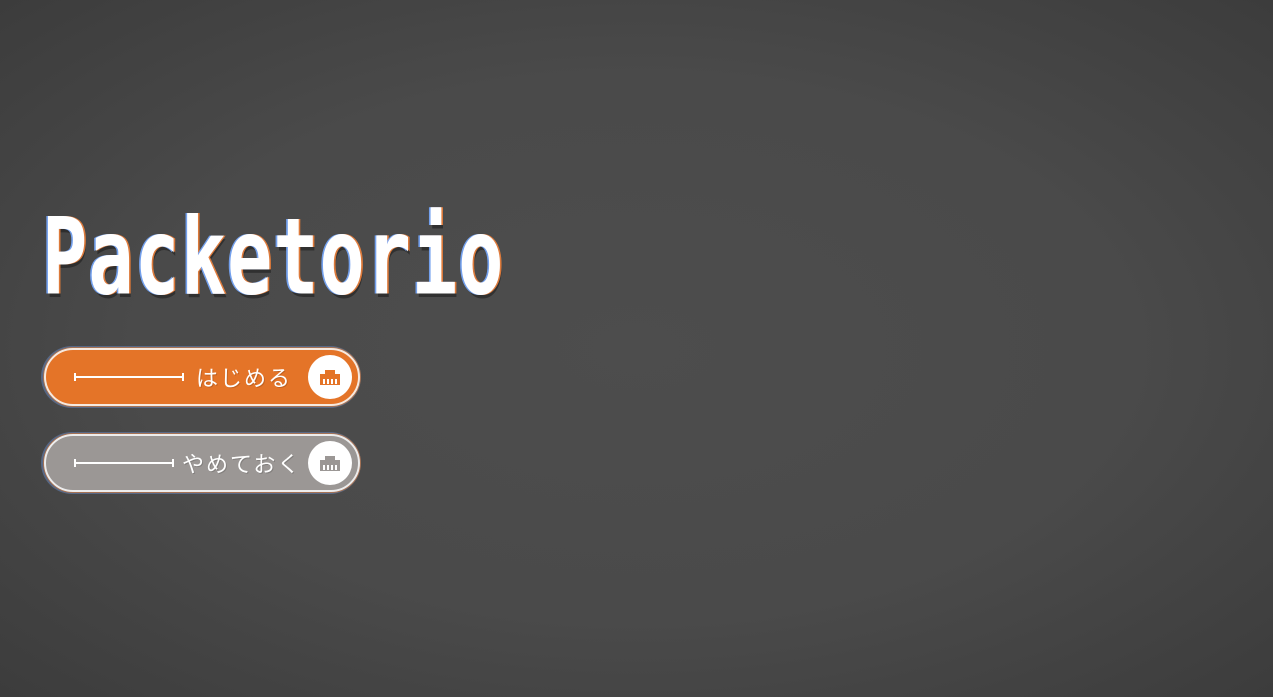  What do you see at coordinates (242, 465) in the screenshot?
I see `quit-button-label: やめておく` at bounding box center [242, 465].